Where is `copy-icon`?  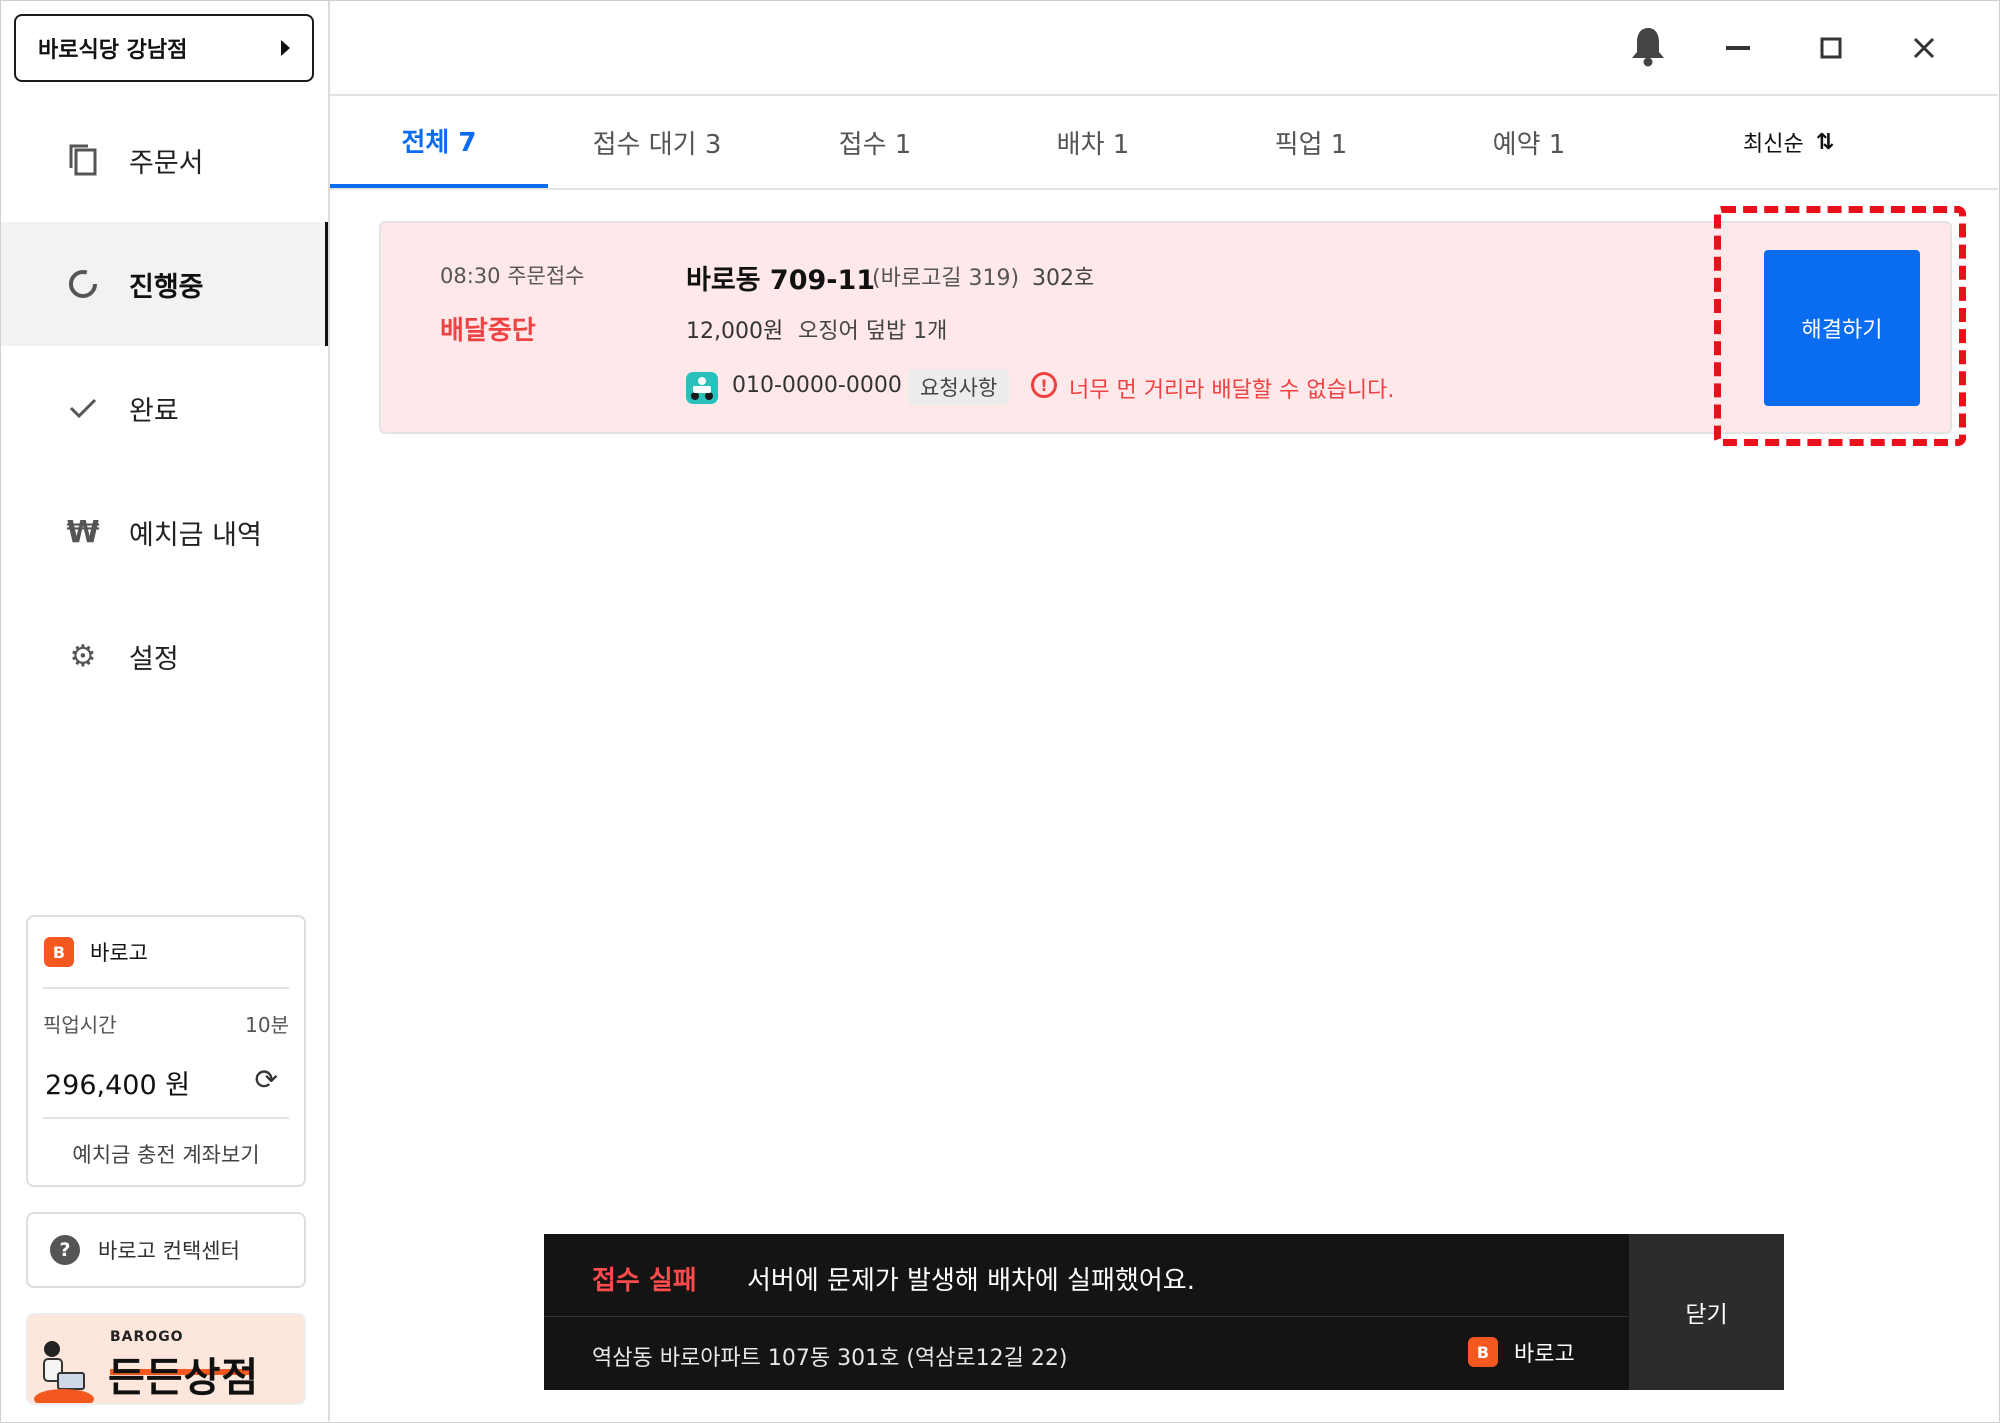 copy-icon is located at coordinates (83, 160).